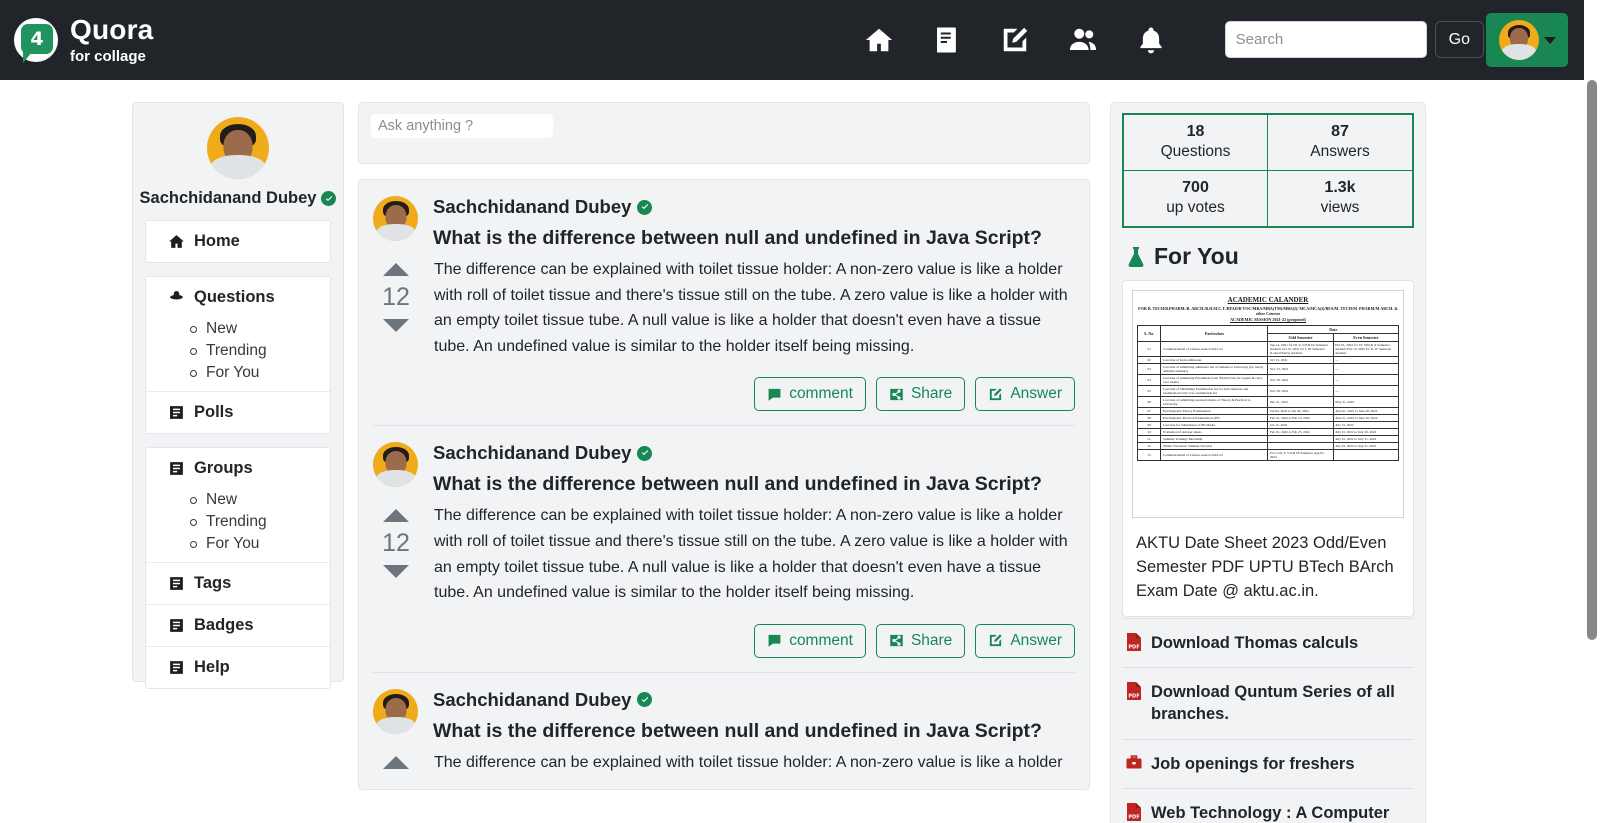 The height and width of the screenshot is (823, 1600). Describe the element at coordinates (83, 40) in the screenshot. I see `brand-logo-link: 4 Quora for collage` at that location.